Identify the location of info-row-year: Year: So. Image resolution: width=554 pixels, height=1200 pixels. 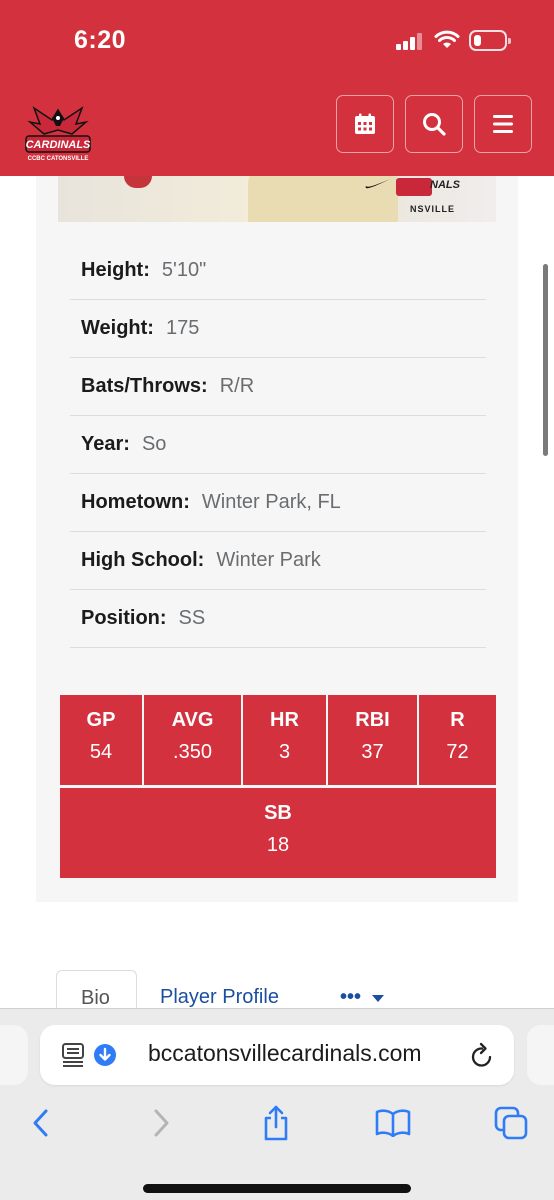
(278, 445).